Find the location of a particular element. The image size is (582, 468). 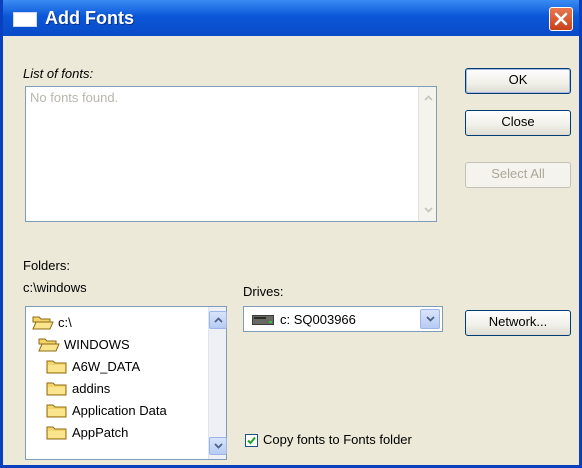

window-title: Add Fonts is located at coordinates (89, 18).